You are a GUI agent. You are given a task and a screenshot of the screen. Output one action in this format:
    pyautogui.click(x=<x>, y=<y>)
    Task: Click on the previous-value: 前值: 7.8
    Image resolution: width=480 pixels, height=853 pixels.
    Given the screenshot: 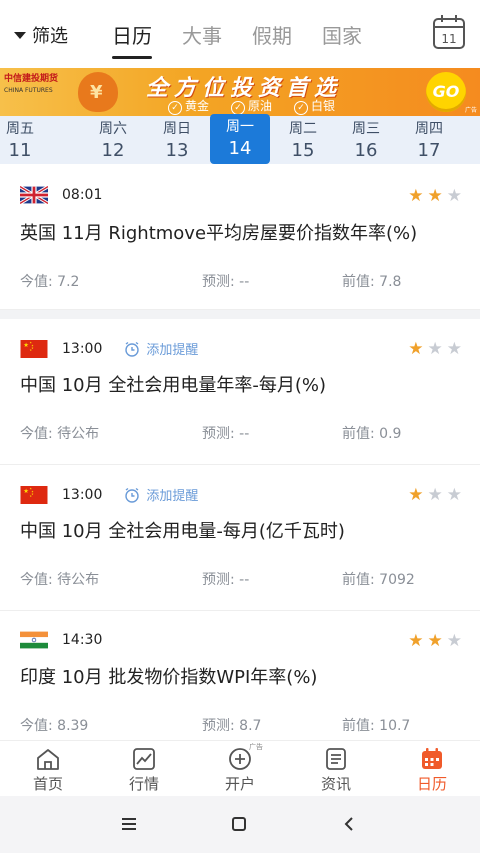 What is the action you would take?
    pyautogui.click(x=372, y=282)
    